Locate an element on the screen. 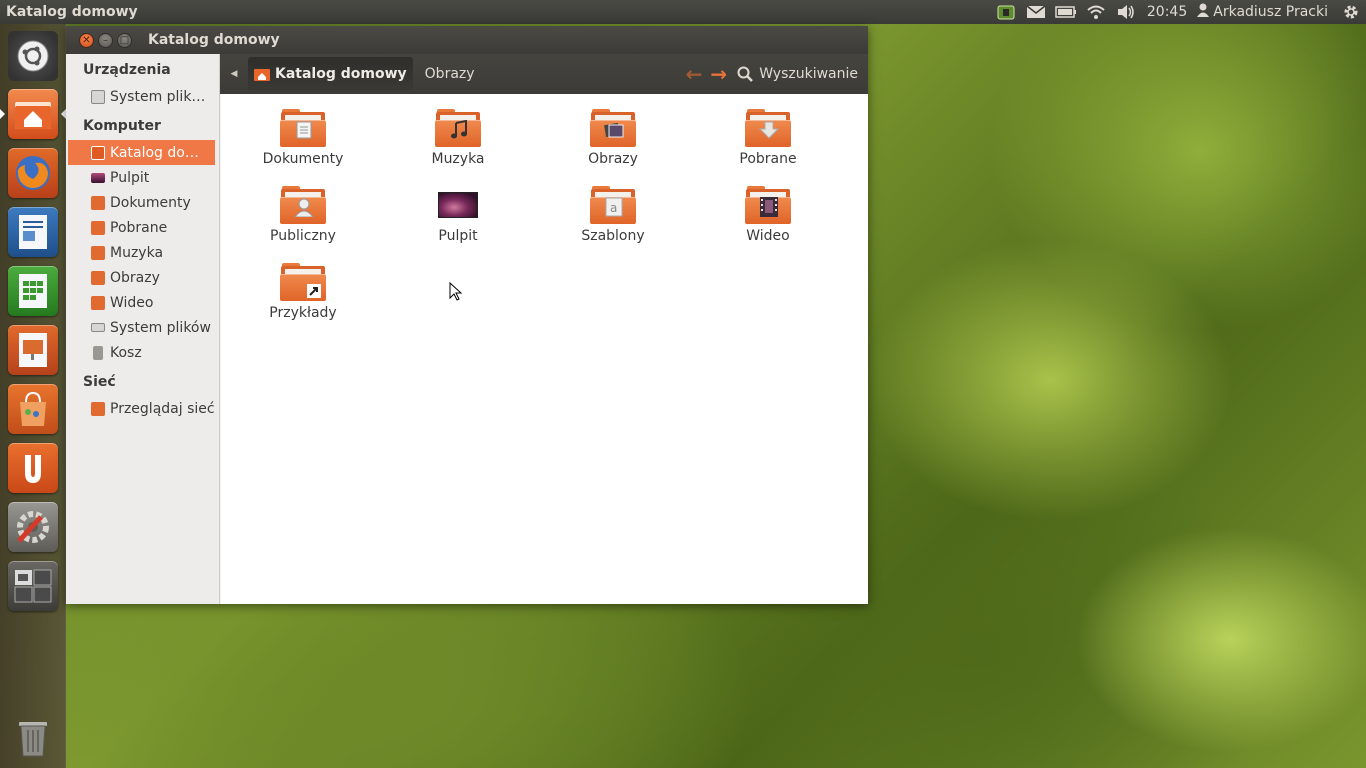 The image size is (1366, 768). examples-folder-icon is located at coordinates (303, 282).